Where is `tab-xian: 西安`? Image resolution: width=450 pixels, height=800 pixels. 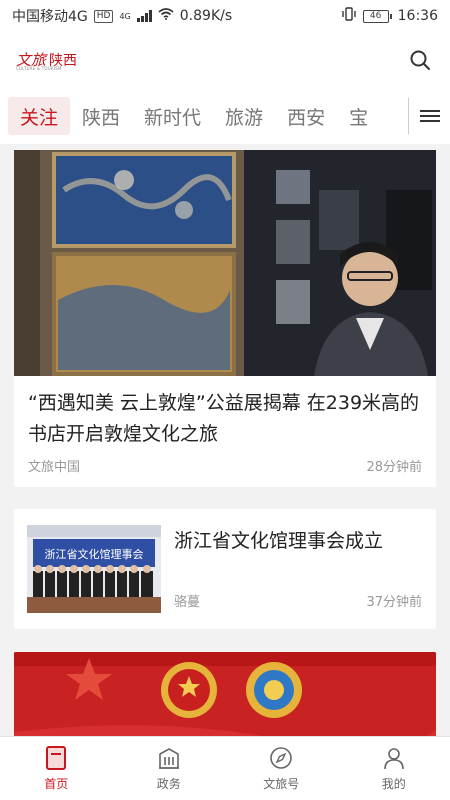 tab-xian: 西安 is located at coordinates (306, 116).